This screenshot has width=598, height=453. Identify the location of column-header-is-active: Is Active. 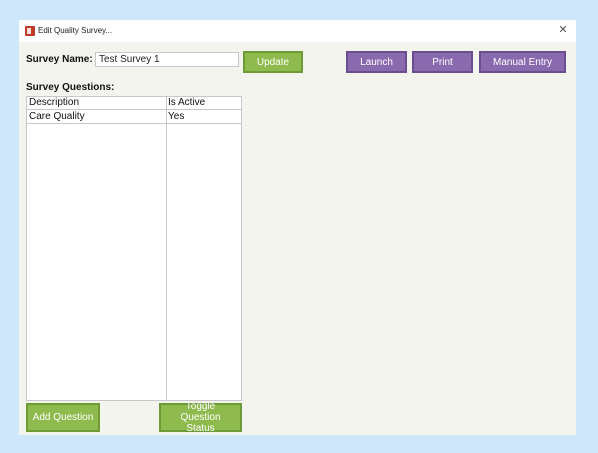
(187, 102).